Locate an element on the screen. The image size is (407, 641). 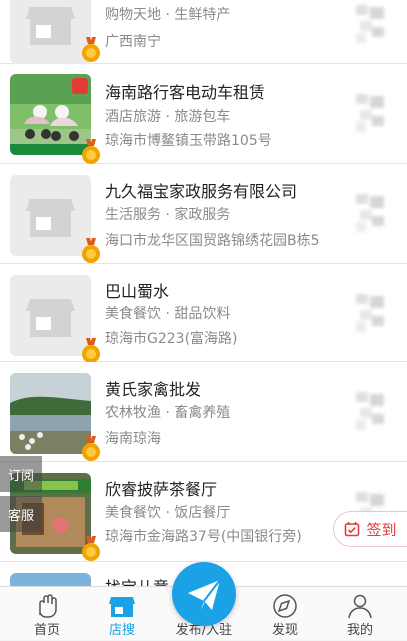
listing-category: 美食餐饮 · 饭店餐厅 is located at coordinates (168, 513).